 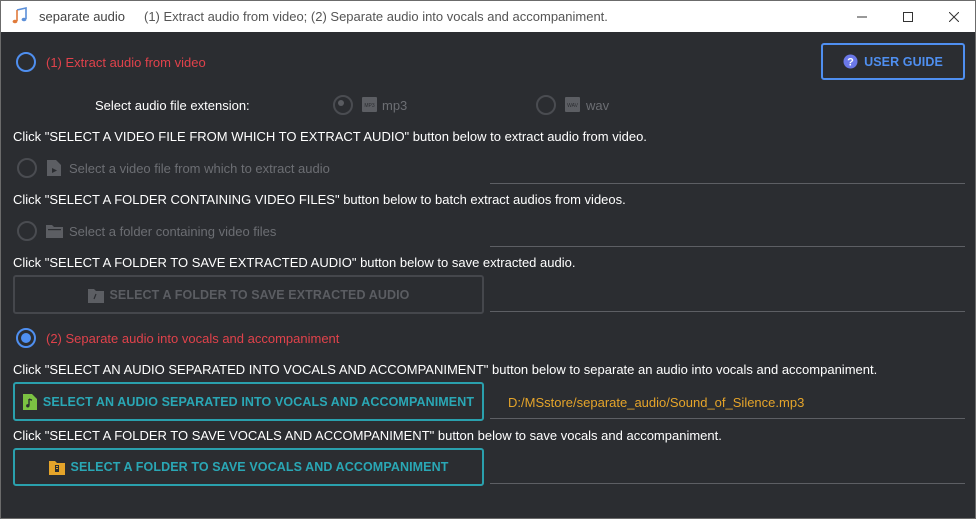 I want to click on maximize-button, so click(x=908, y=16).